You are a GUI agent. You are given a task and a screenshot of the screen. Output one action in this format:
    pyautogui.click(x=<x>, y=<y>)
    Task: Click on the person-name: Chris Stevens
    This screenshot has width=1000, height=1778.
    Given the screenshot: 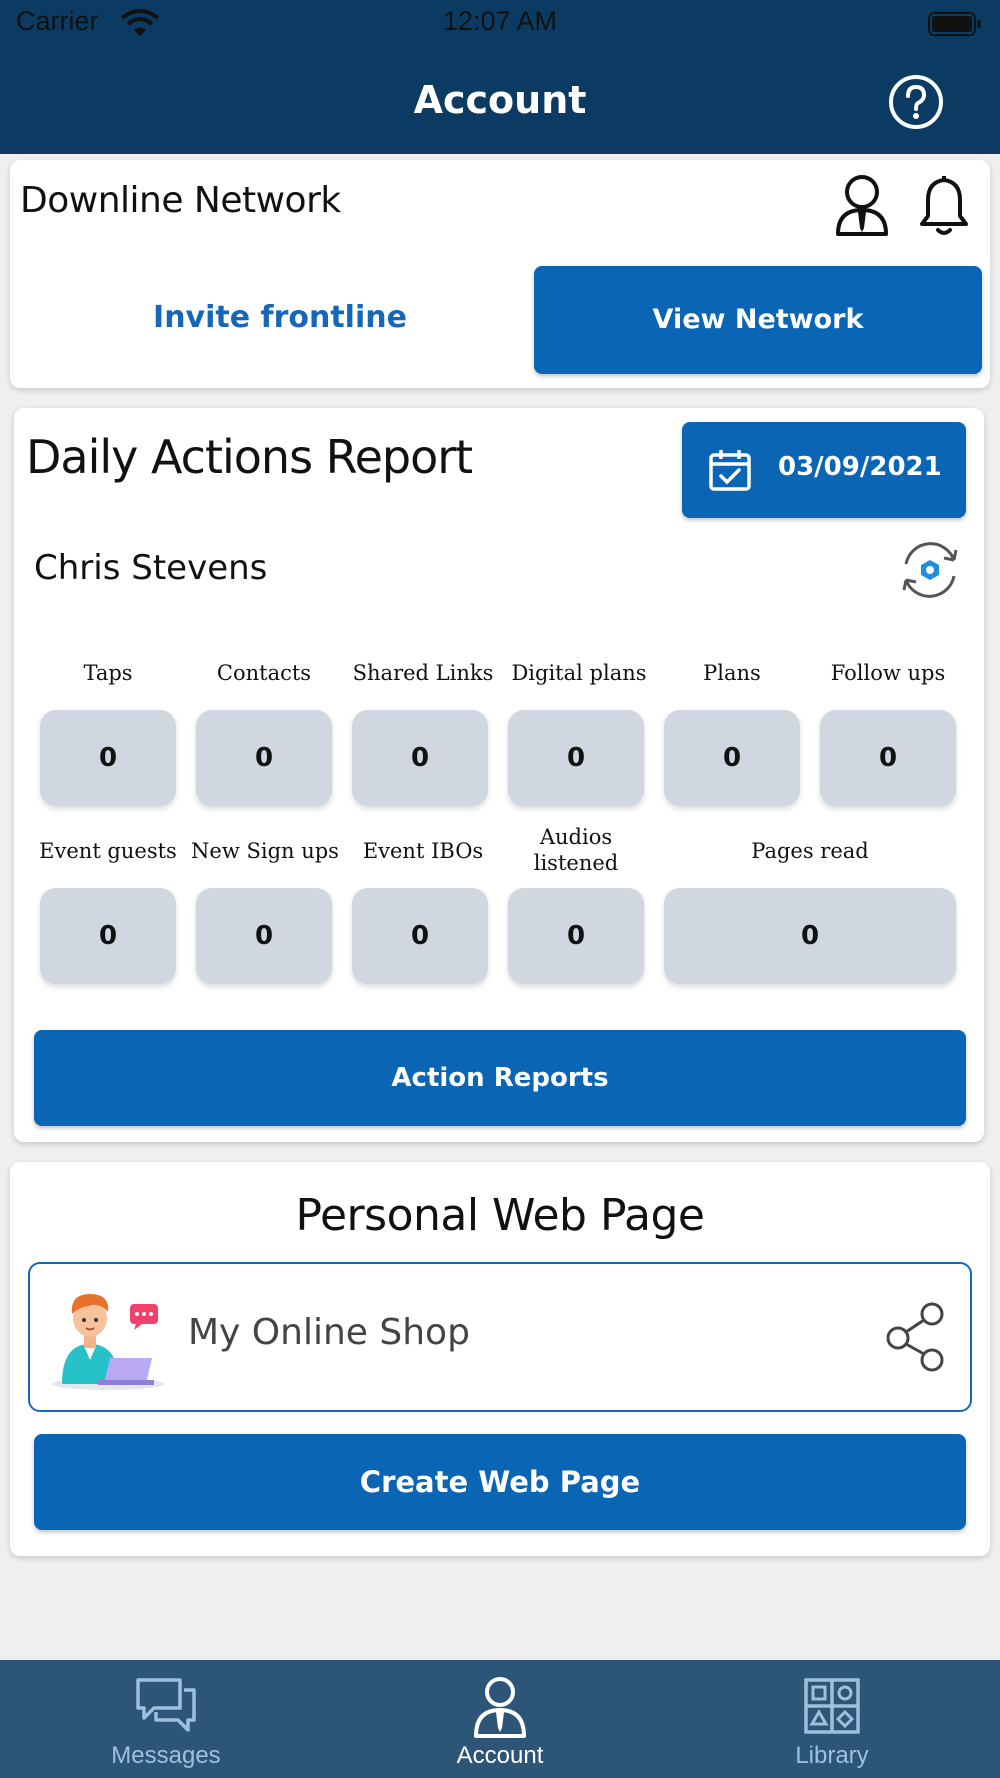 What is the action you would take?
    pyautogui.click(x=151, y=568)
    